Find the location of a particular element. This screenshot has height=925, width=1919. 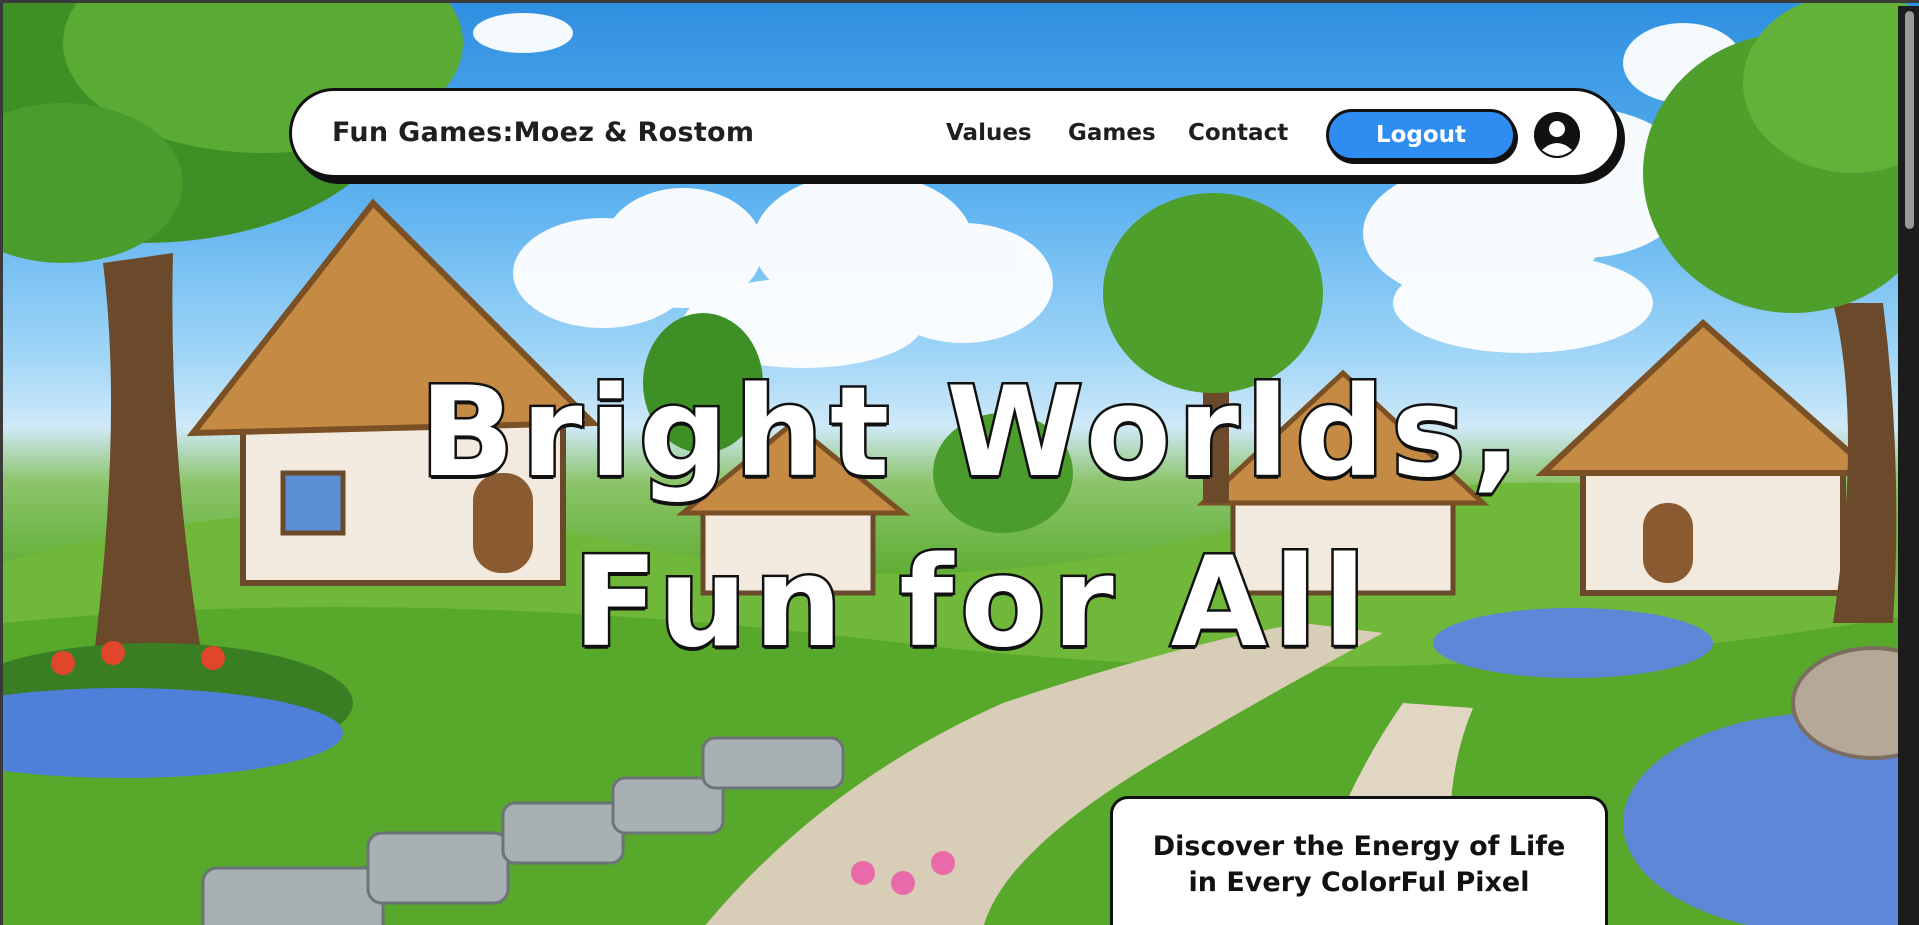

tagline-line-1: Discover the Energy of Life is located at coordinates (1359, 846).